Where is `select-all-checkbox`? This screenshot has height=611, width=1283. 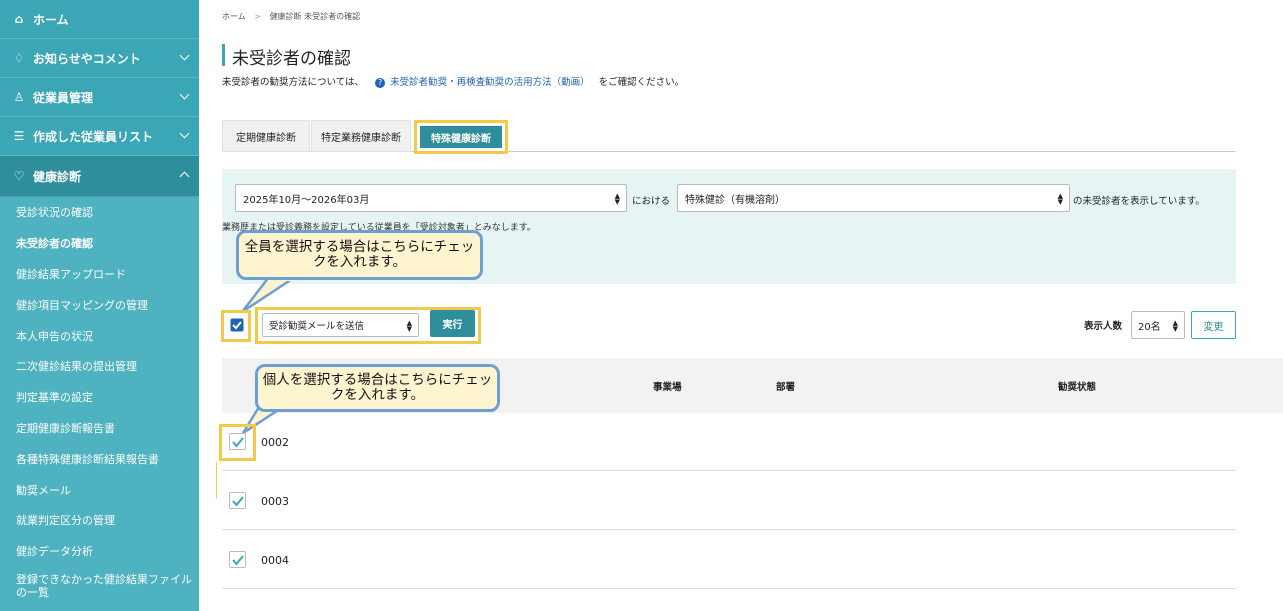
select-all-checkbox is located at coordinates (237, 325).